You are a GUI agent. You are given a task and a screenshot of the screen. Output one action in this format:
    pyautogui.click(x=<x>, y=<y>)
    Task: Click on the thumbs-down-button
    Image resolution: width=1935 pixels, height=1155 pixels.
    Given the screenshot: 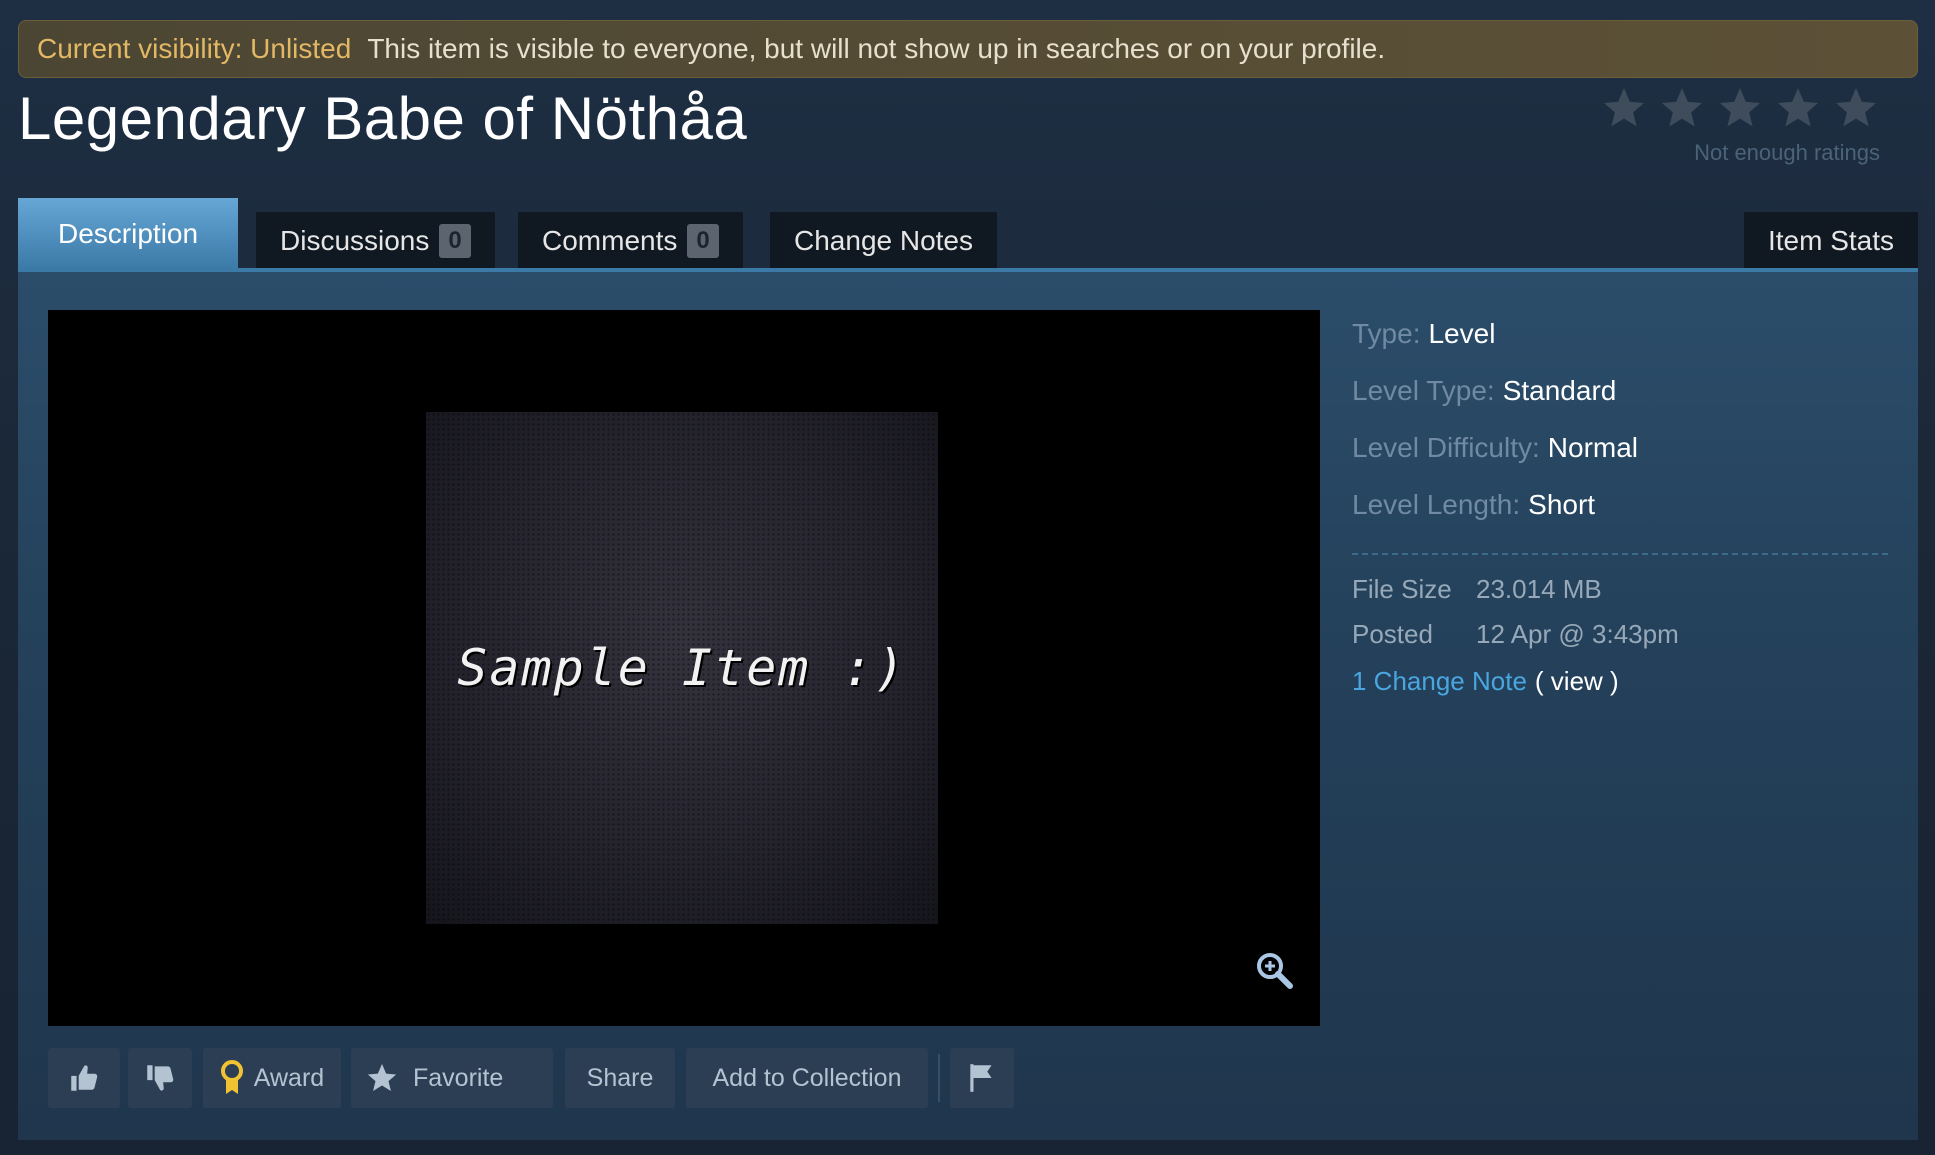 What is the action you would take?
    pyautogui.click(x=160, y=1078)
    